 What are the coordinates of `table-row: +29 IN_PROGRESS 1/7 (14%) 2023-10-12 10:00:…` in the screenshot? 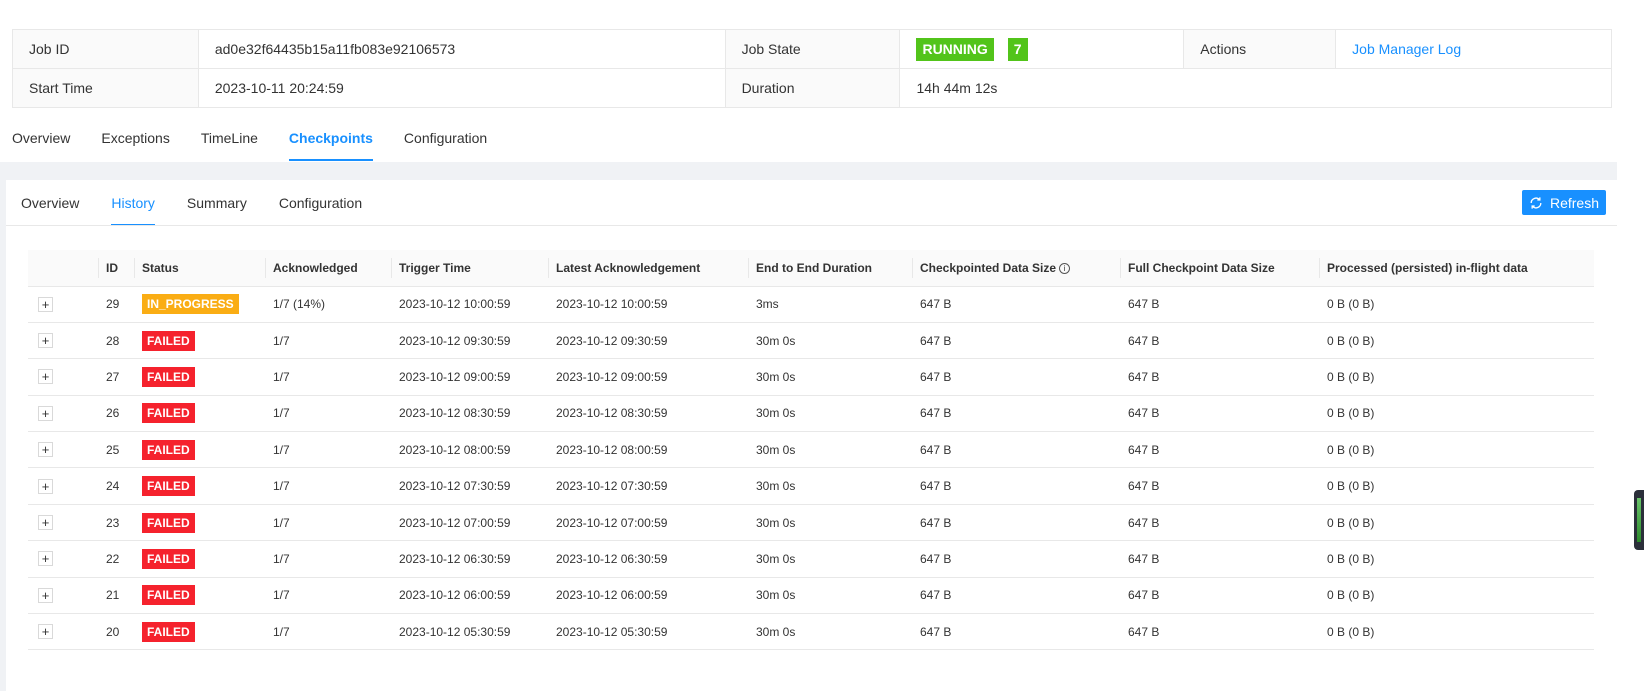 It's located at (811, 304).